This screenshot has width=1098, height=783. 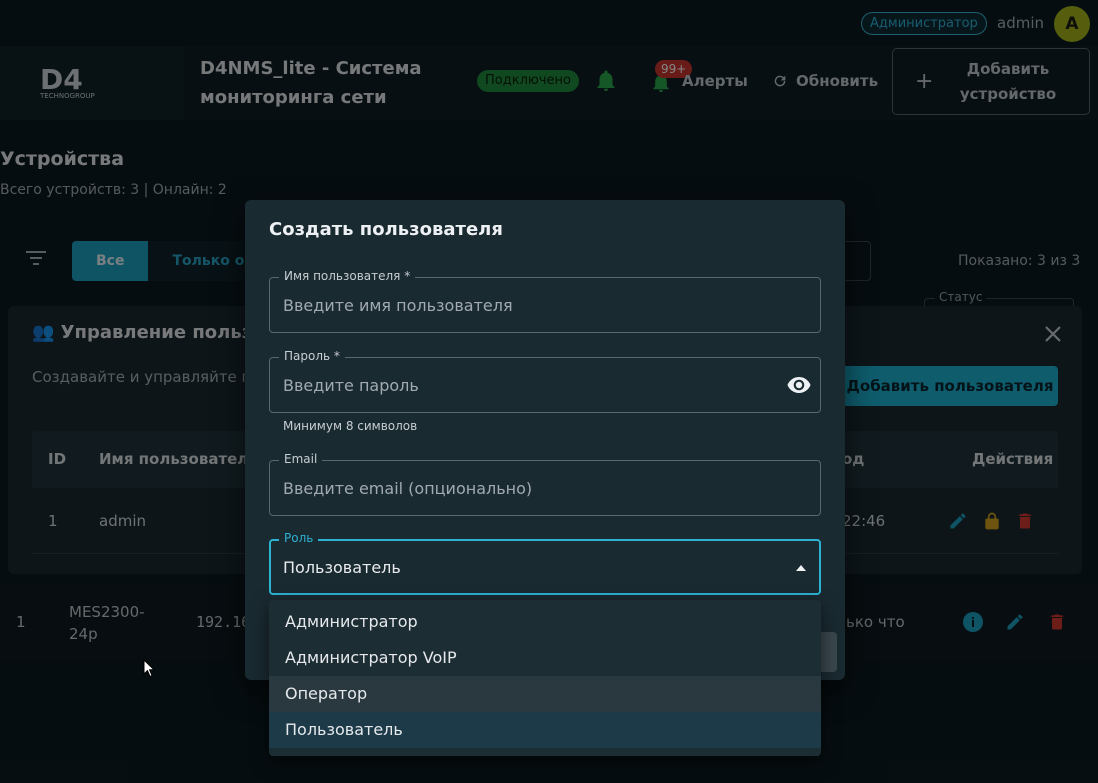 What do you see at coordinates (301, 459) in the screenshot?
I see `email-label: Email` at bounding box center [301, 459].